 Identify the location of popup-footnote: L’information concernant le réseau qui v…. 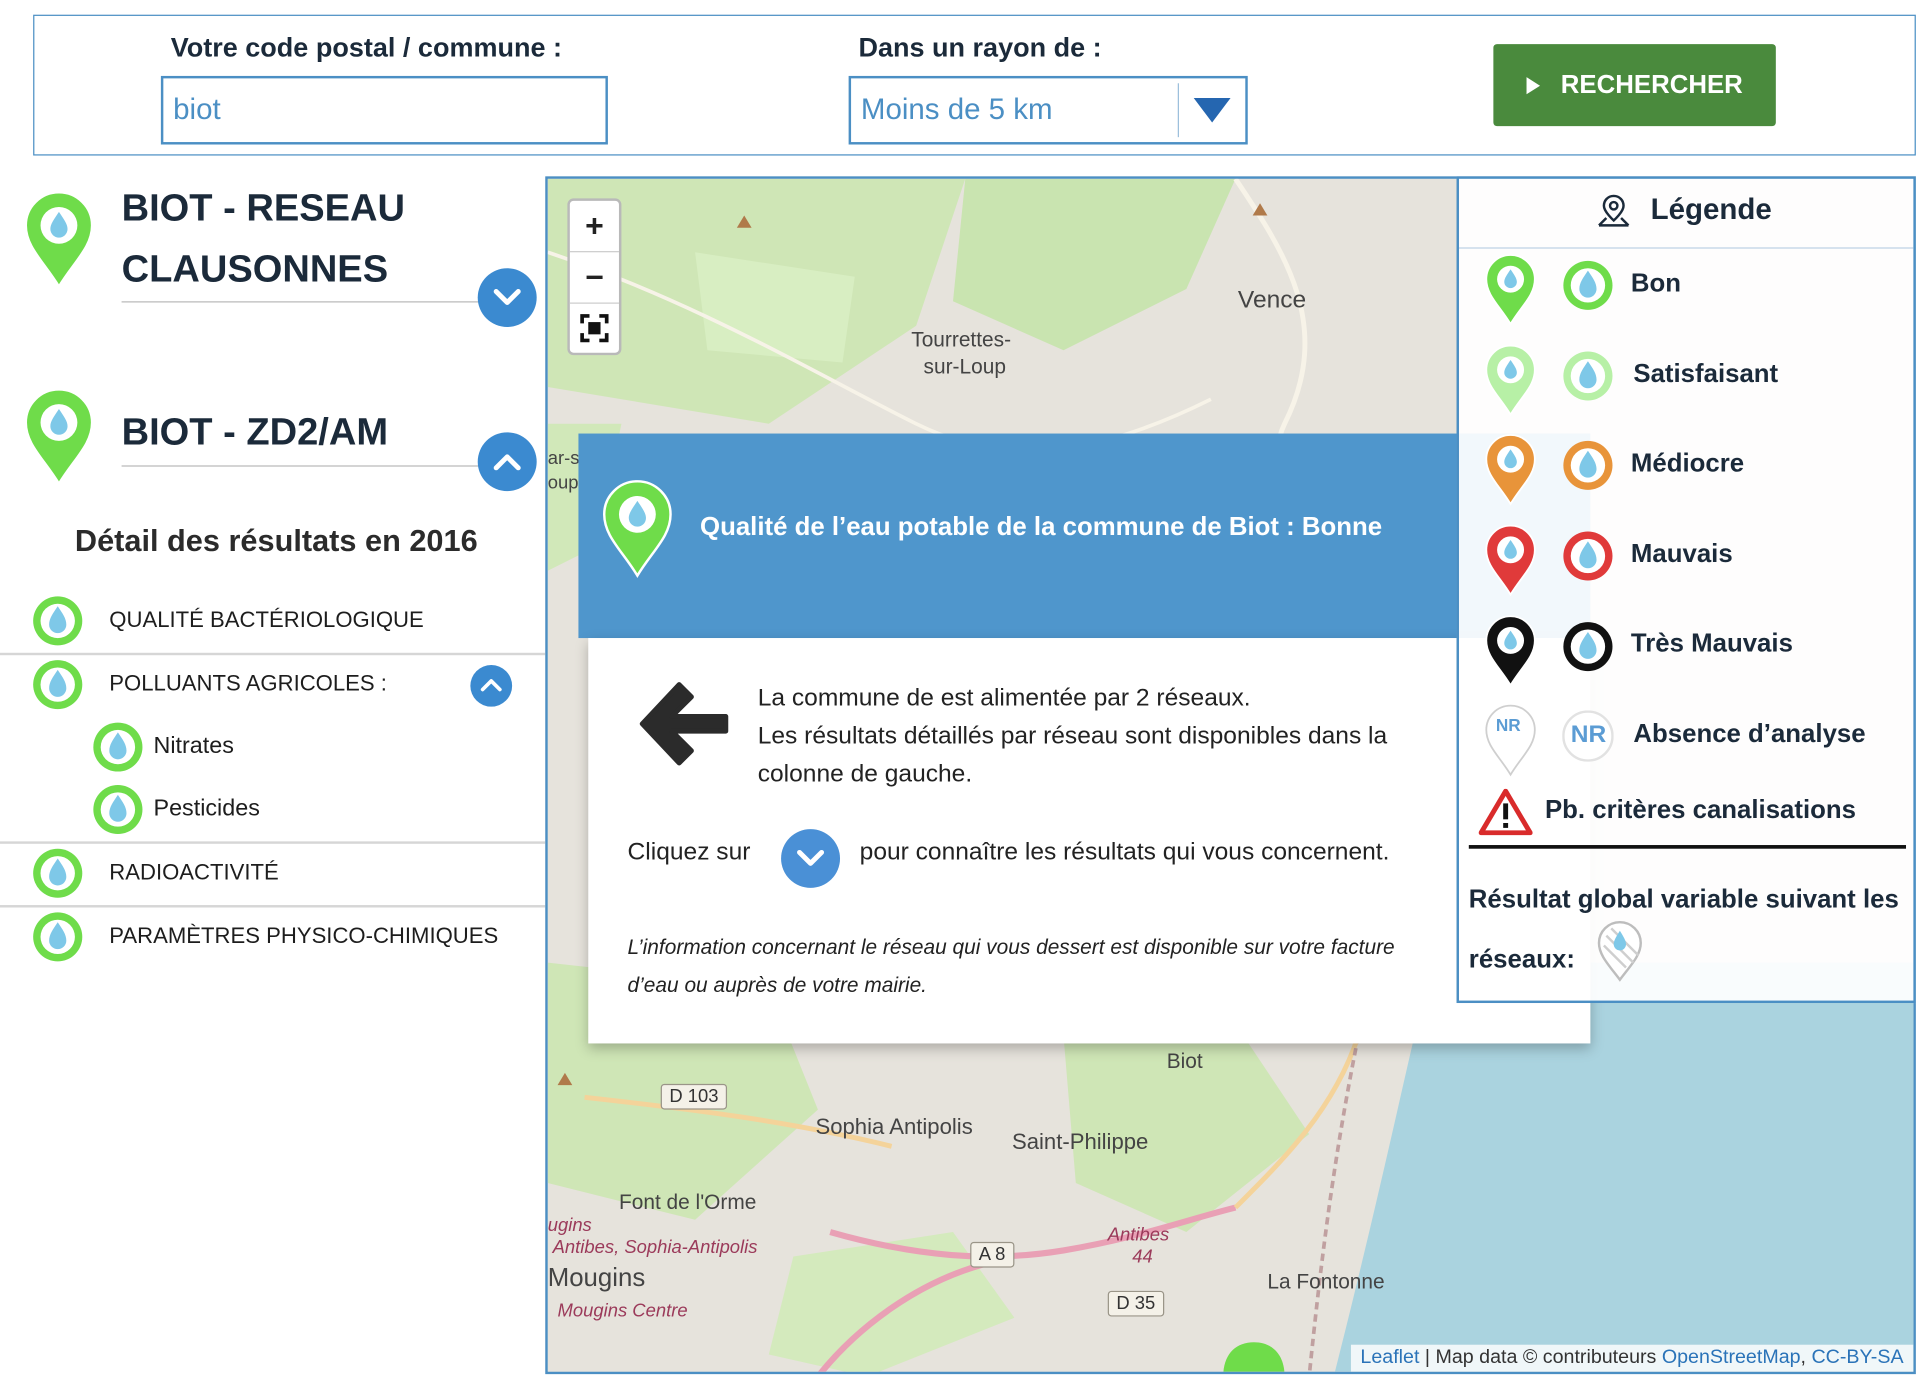
(1011, 966).